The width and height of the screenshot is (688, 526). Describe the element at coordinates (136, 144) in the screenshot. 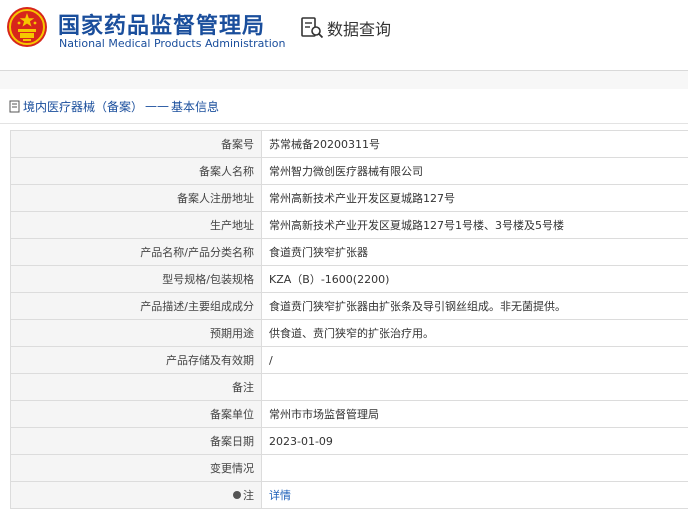

I see `field-label: 备案号` at that location.